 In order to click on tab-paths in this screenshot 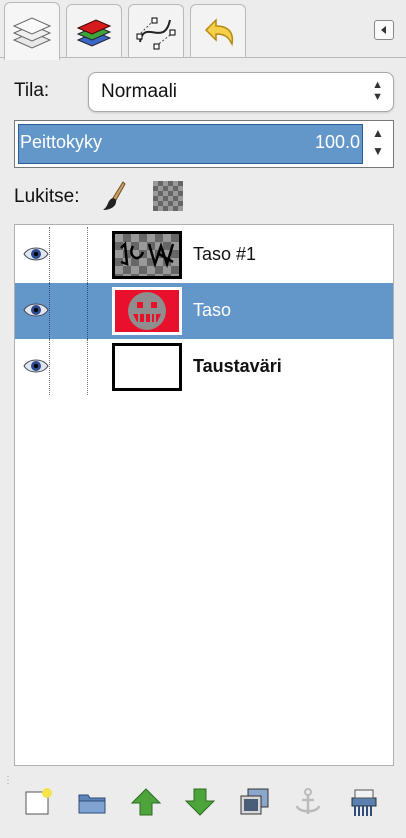, I will do `click(156, 31)`.